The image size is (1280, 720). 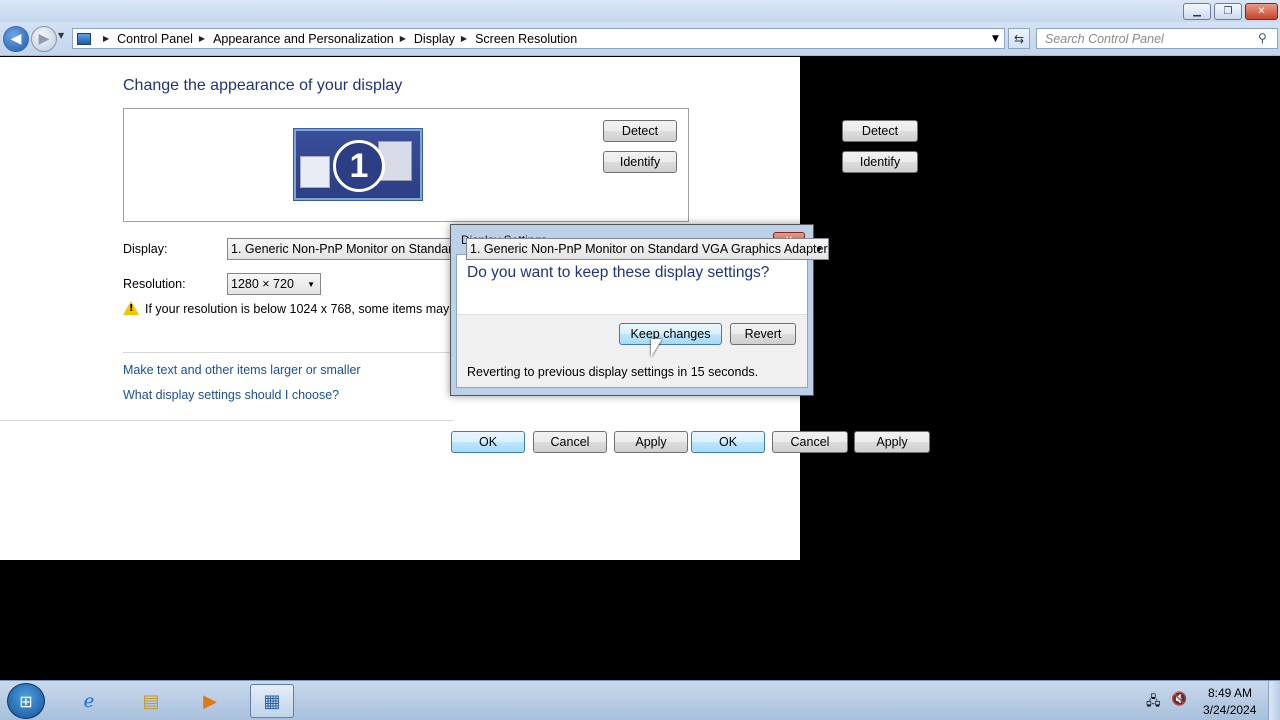 I want to click on address-dropdown-button: ▼, so click(x=995, y=38).